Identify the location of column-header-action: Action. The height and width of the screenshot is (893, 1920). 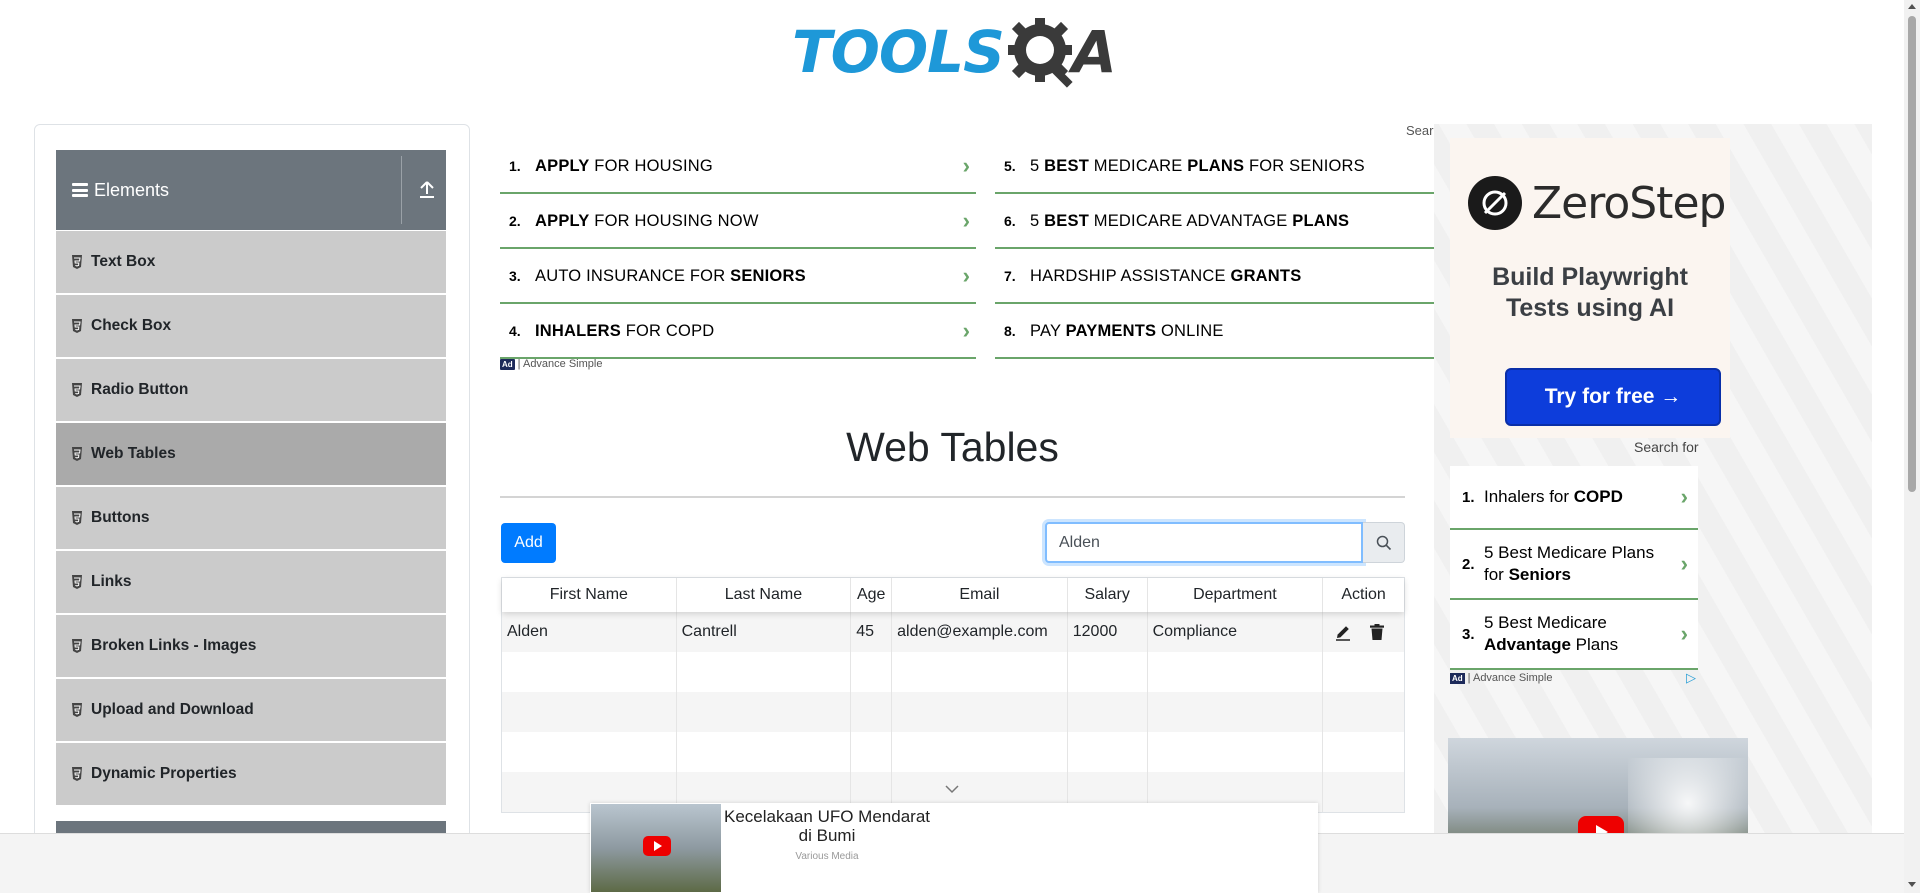
(1363, 594).